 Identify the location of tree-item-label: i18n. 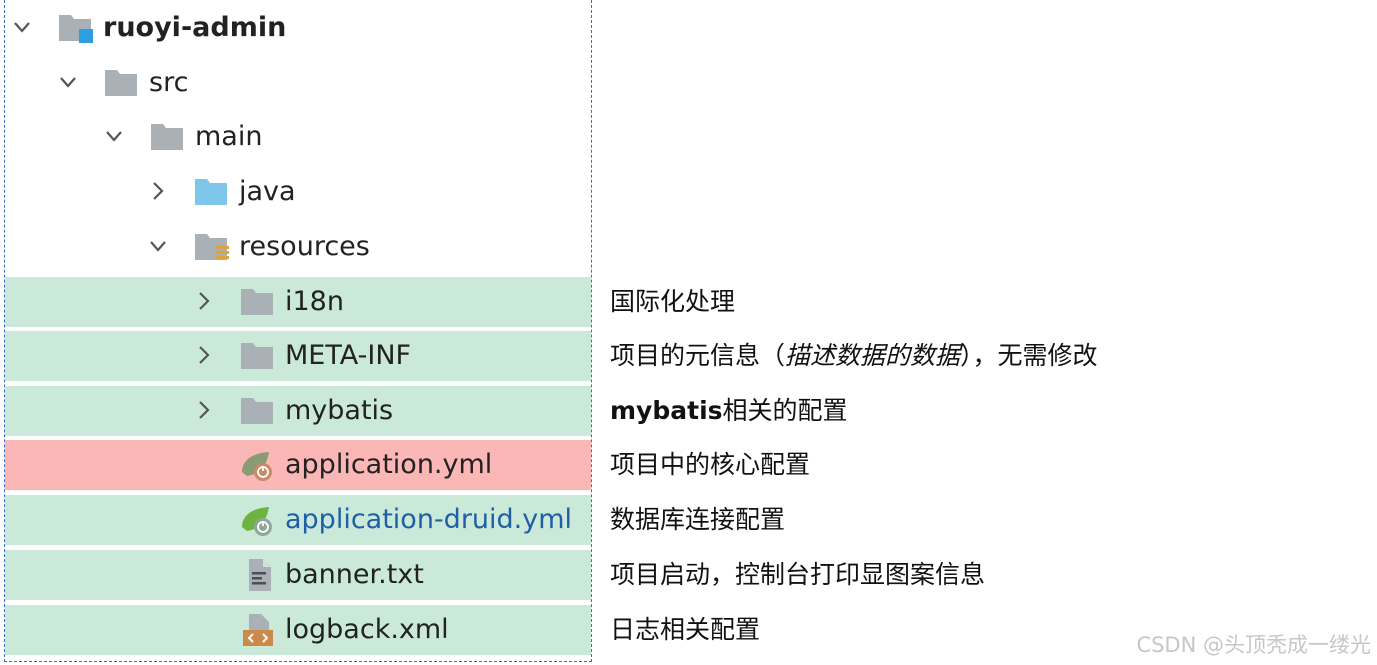
(314, 301).